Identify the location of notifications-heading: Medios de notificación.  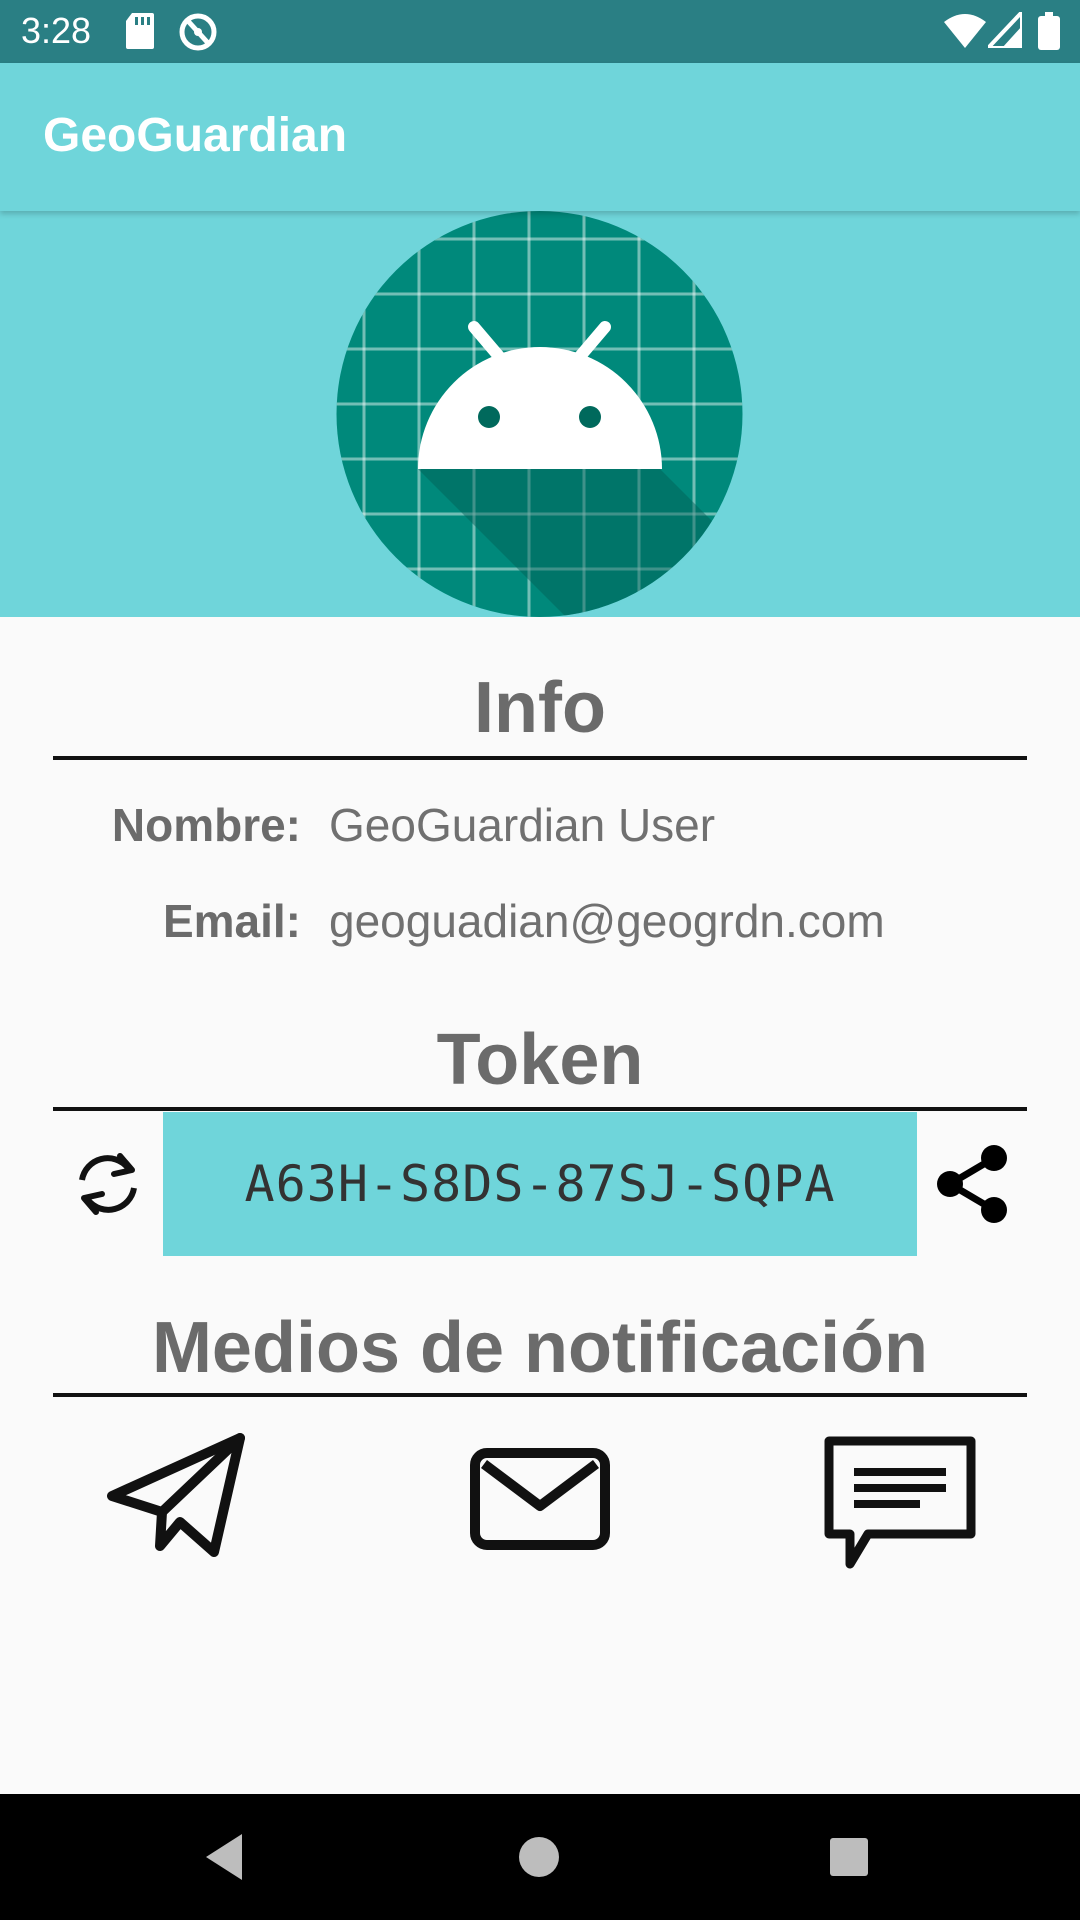
(540, 1348).